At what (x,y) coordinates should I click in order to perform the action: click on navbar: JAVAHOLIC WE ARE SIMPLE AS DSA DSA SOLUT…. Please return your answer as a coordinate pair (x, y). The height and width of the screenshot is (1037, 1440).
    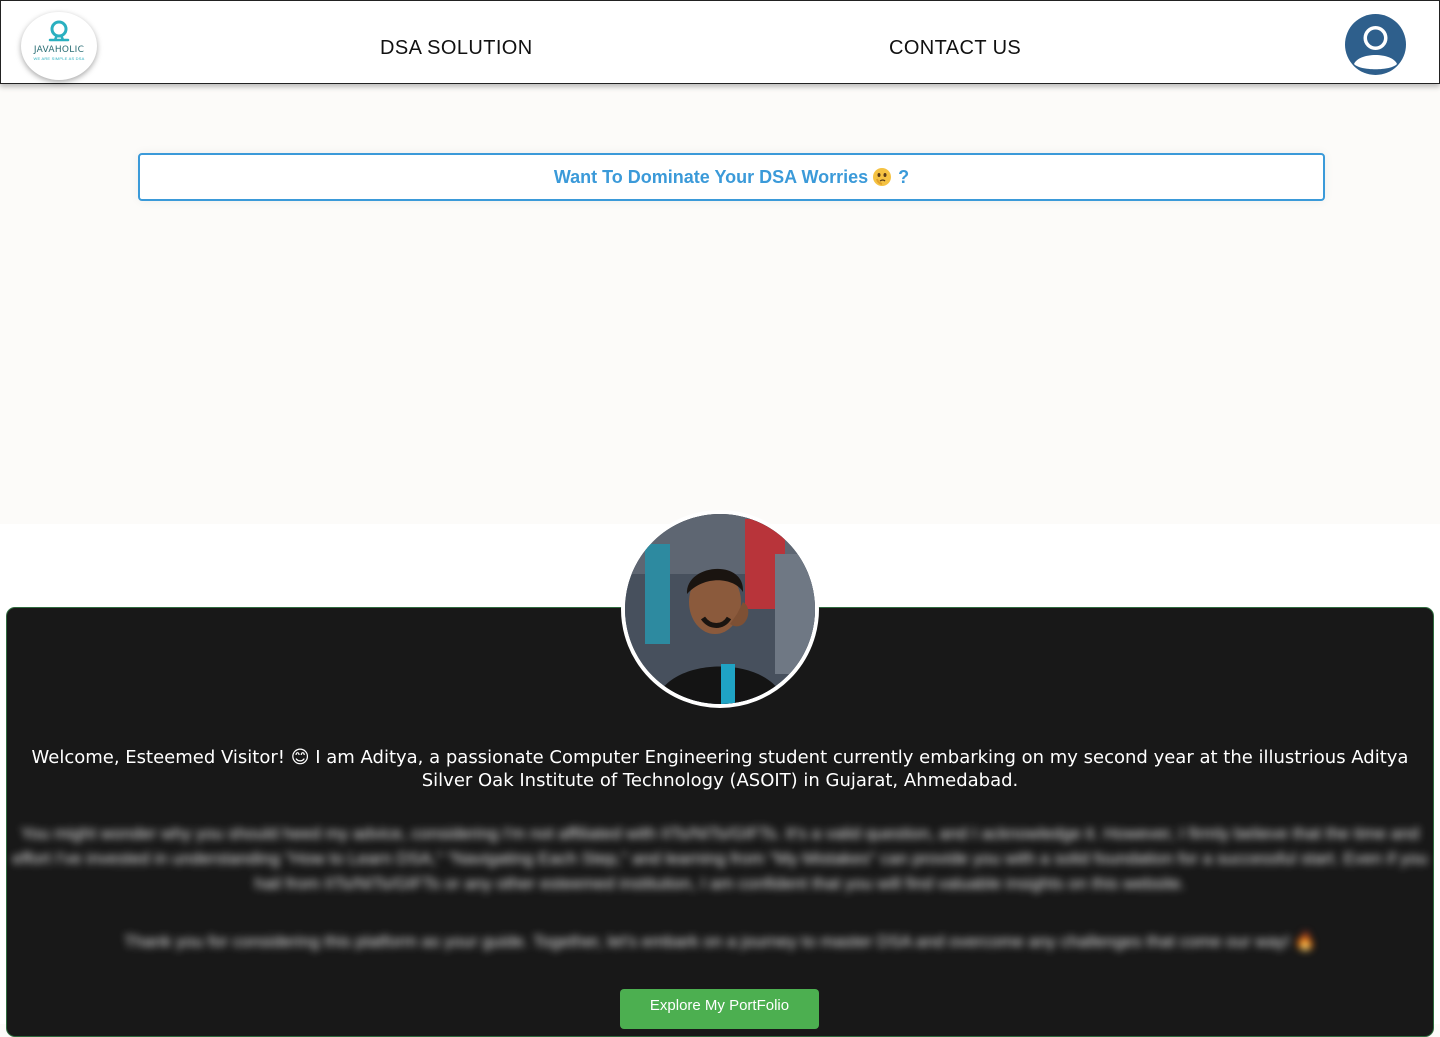
    Looking at the image, I should click on (720, 42).